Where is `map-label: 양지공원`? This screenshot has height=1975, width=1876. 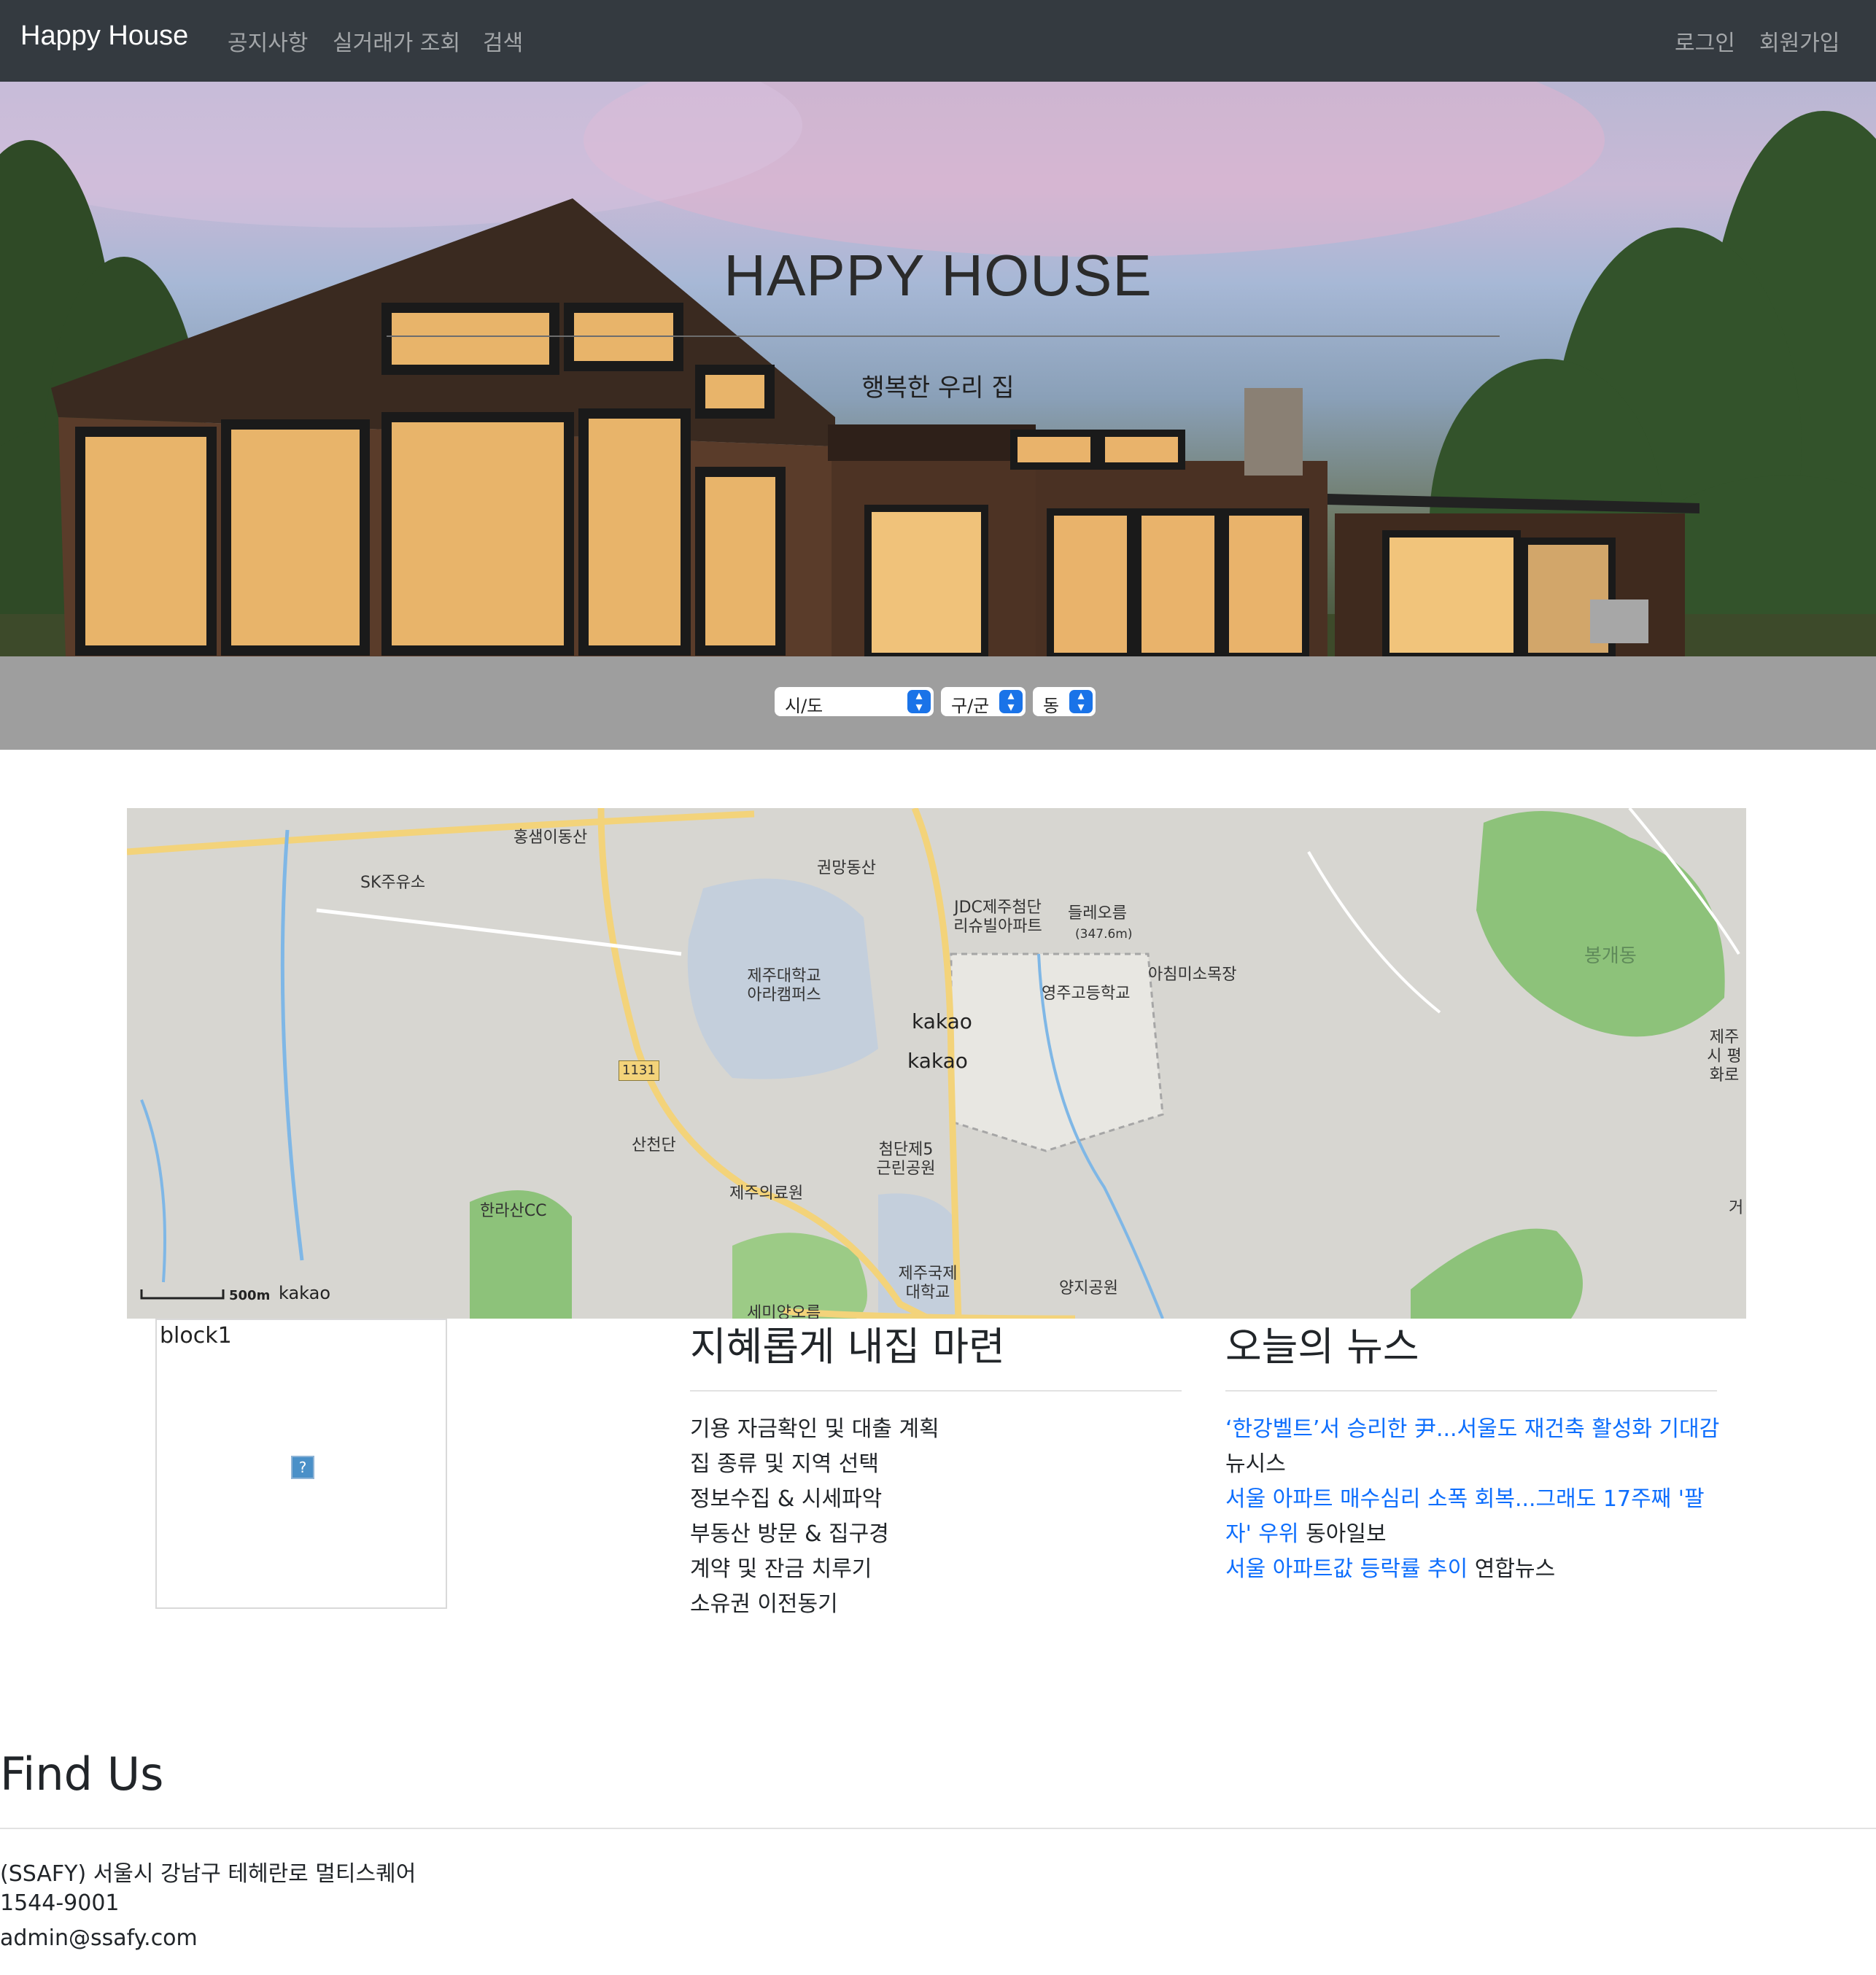
map-label: 양지공원 is located at coordinates (1088, 1288).